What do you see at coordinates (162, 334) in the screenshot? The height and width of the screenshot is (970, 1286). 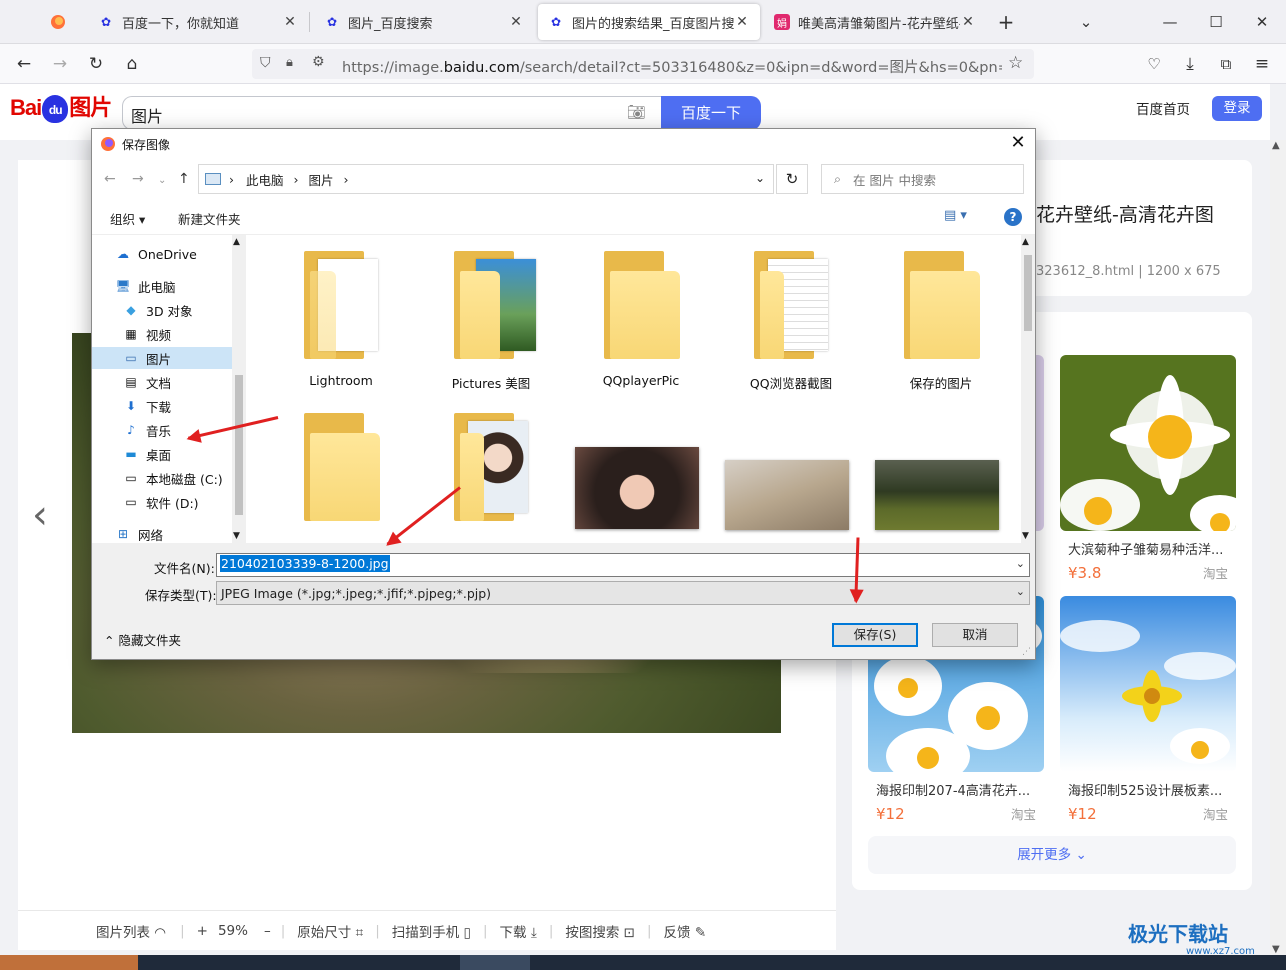 I see `tree-item-videos: ▦ 视频` at bounding box center [162, 334].